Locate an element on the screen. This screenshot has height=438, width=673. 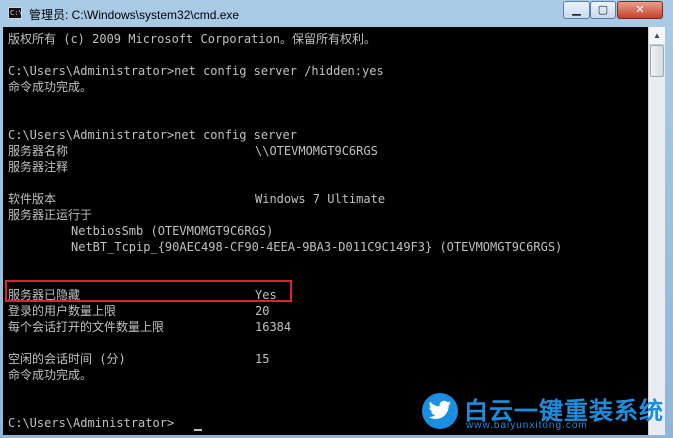
cmd-icon: C:\ is located at coordinates (15, 13).